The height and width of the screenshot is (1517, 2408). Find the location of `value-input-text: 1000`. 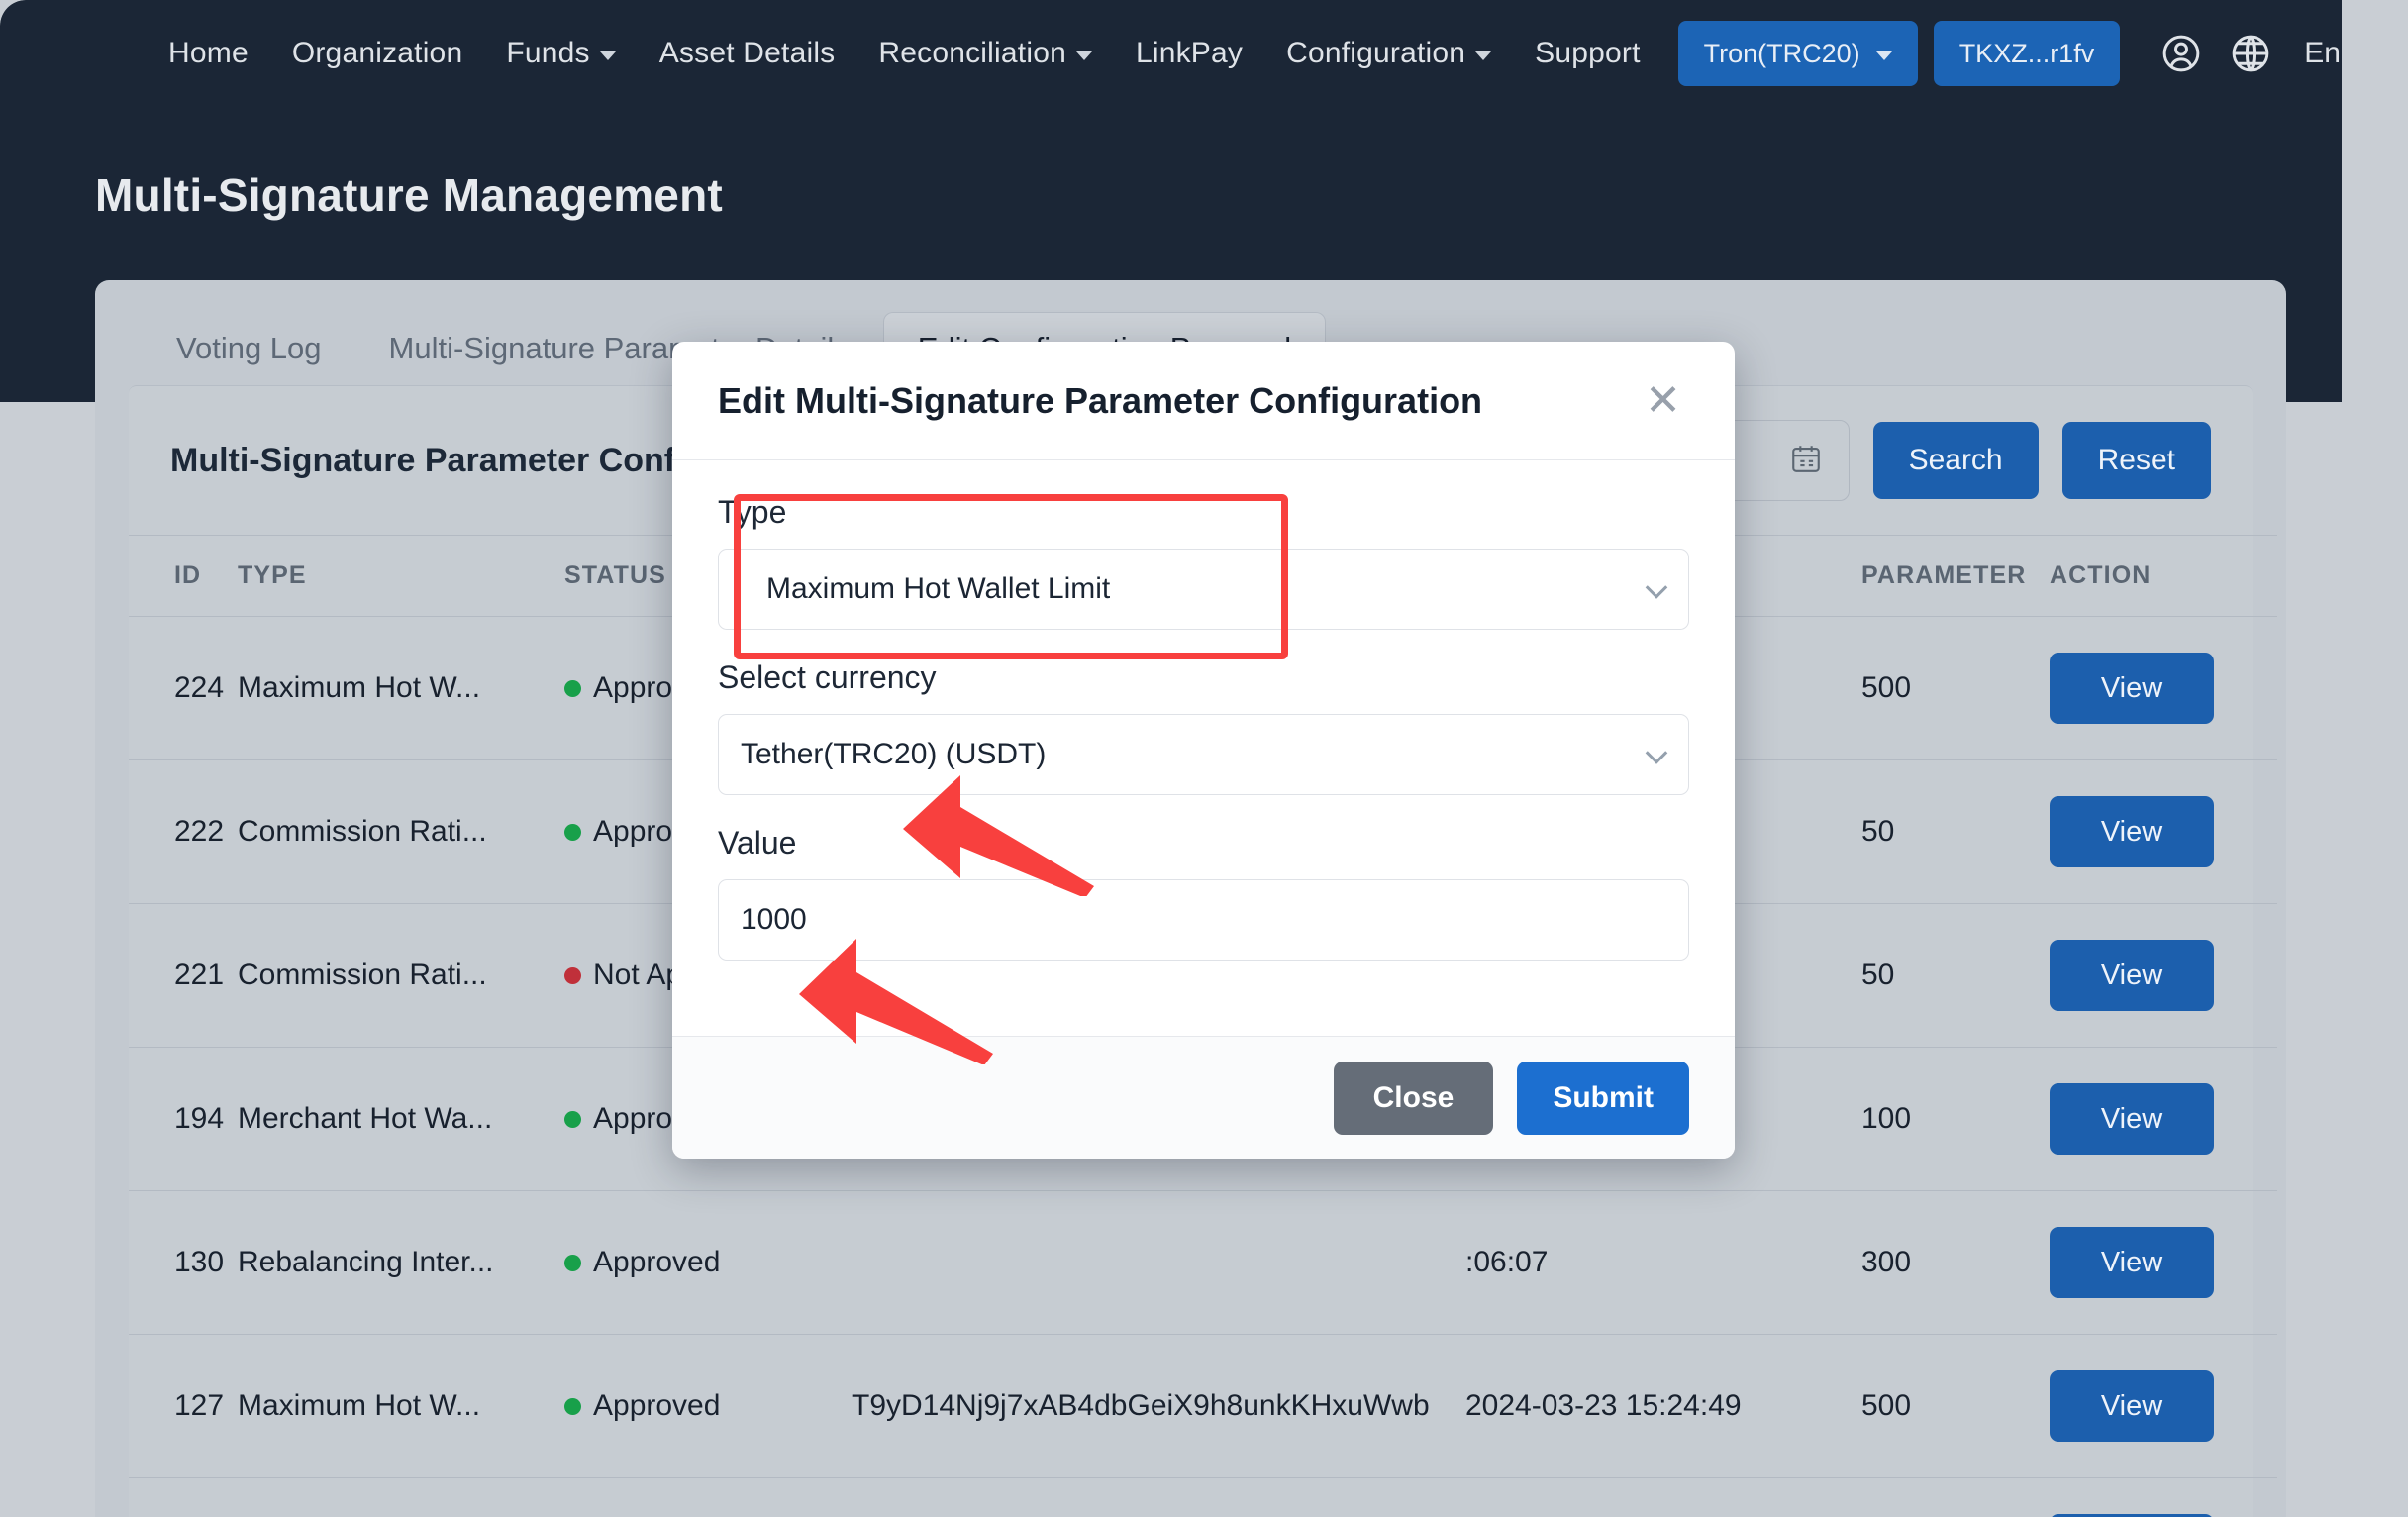

value-input-text: 1000 is located at coordinates (774, 920).